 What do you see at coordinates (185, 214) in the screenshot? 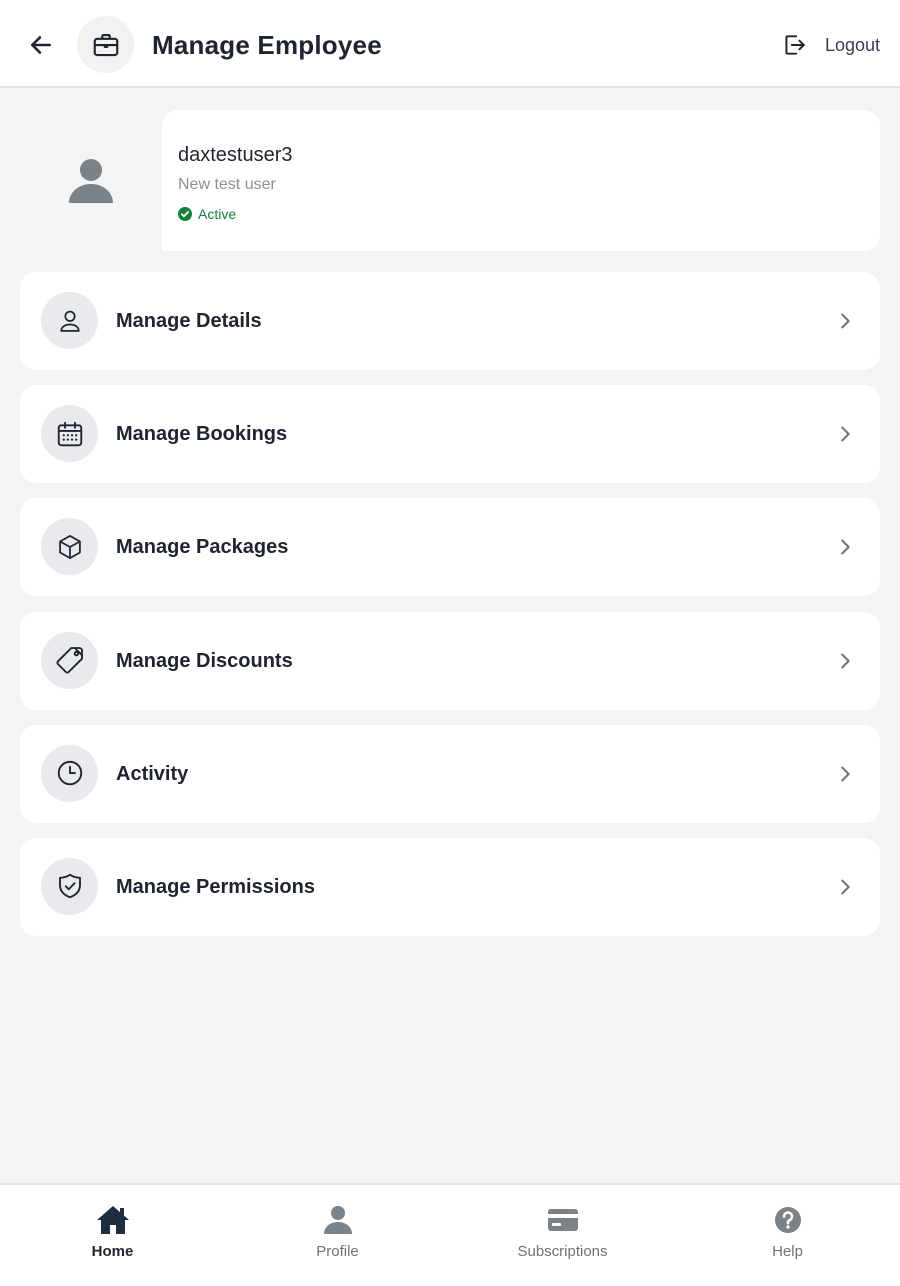
I see `check-circle-icon` at bounding box center [185, 214].